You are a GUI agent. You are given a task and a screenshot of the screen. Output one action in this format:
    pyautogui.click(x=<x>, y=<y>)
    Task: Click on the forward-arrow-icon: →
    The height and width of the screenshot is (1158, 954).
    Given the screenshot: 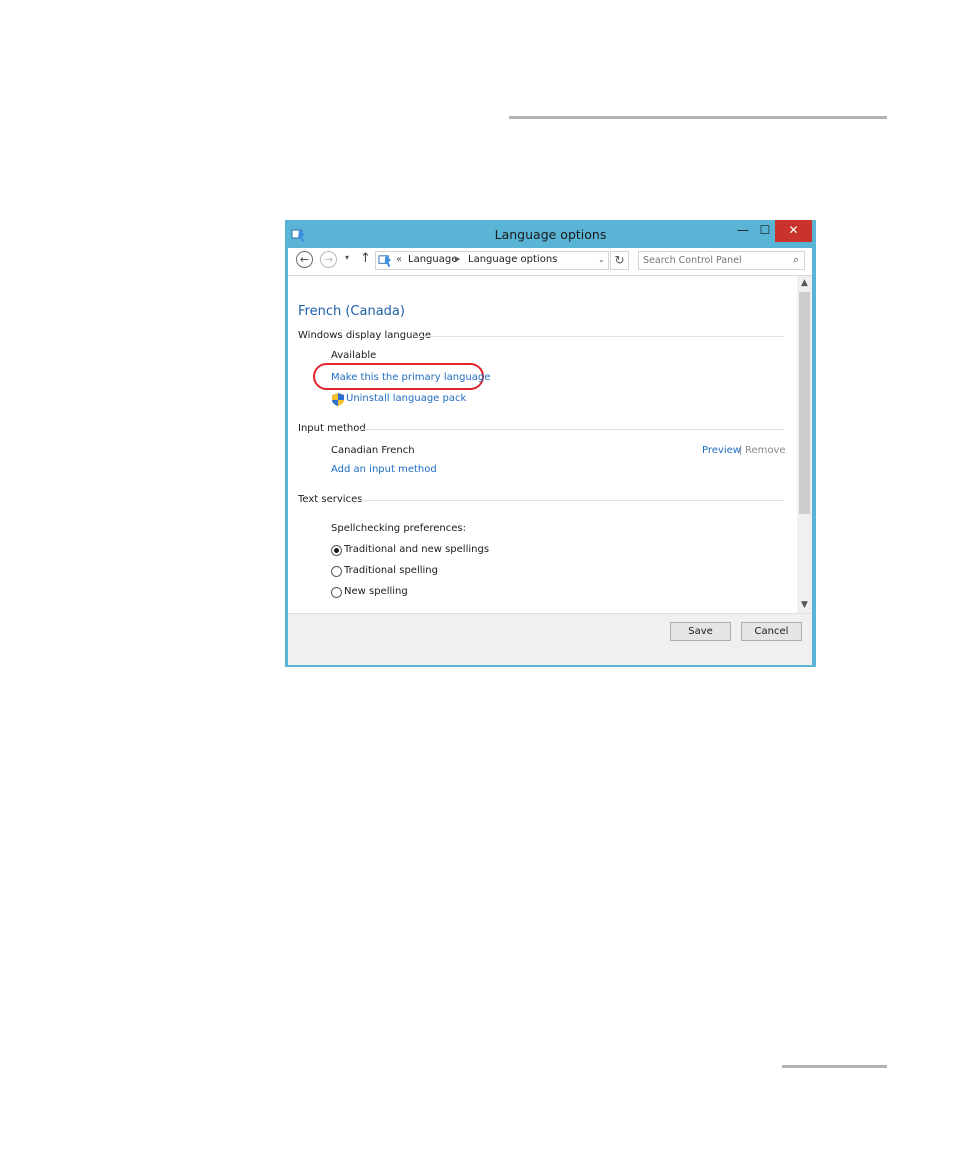 What is the action you would take?
    pyautogui.click(x=328, y=259)
    